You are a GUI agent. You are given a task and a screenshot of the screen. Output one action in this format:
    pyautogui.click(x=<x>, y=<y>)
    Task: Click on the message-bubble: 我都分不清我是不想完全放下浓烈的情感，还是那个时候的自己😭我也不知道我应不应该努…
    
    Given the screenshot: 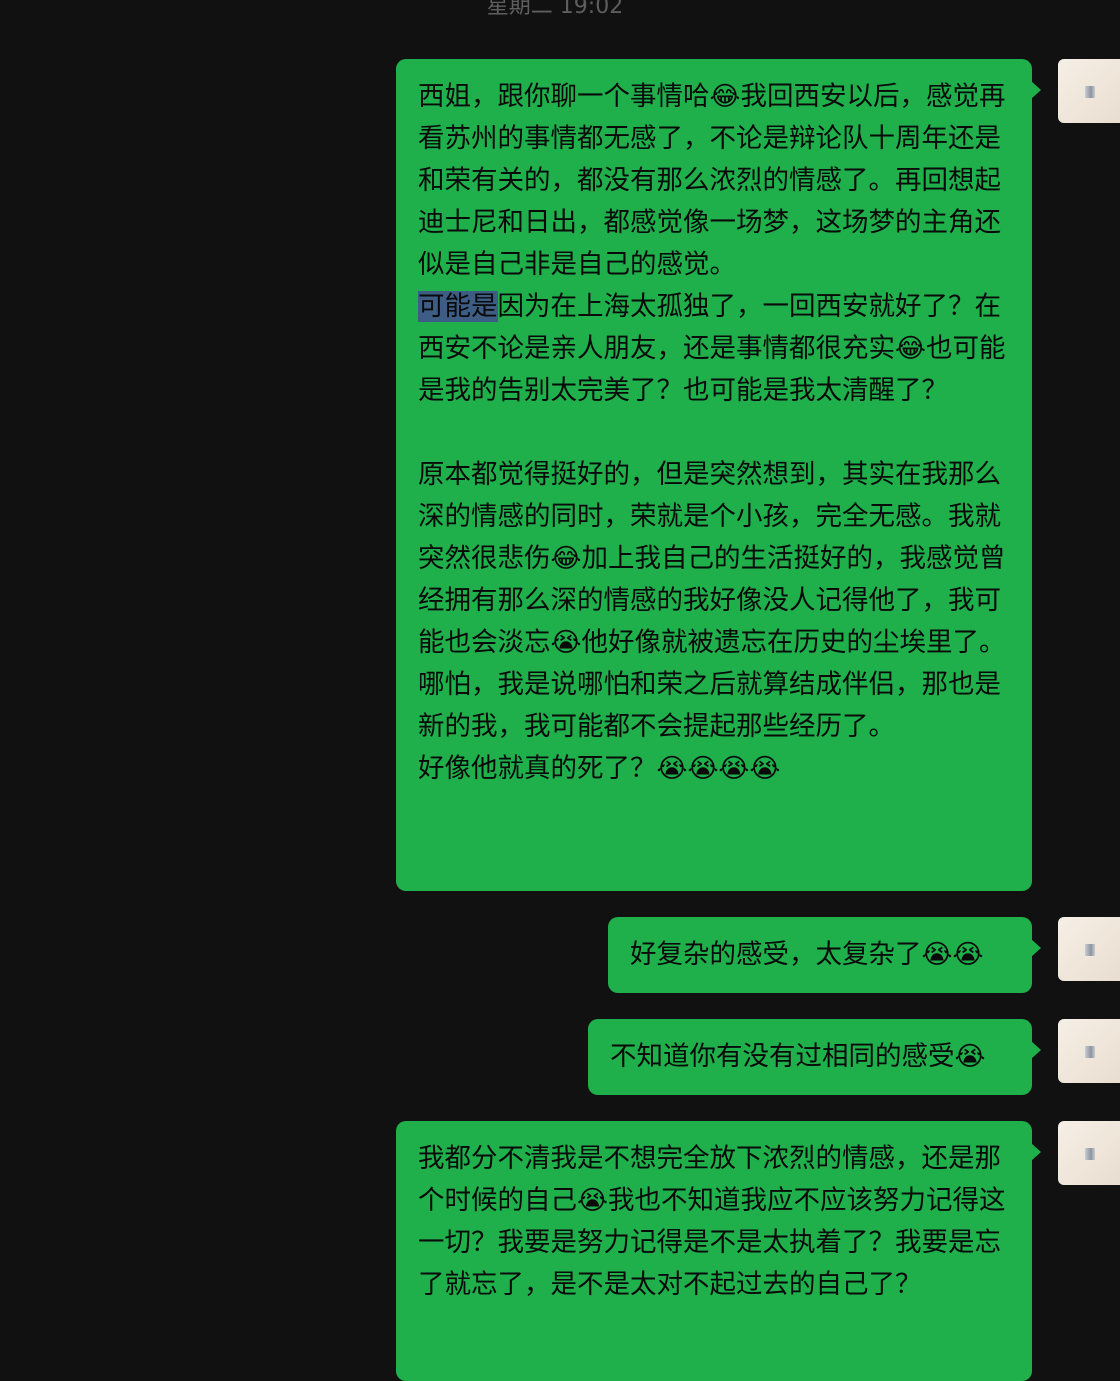 What is the action you would take?
    pyautogui.click(x=718, y=1251)
    